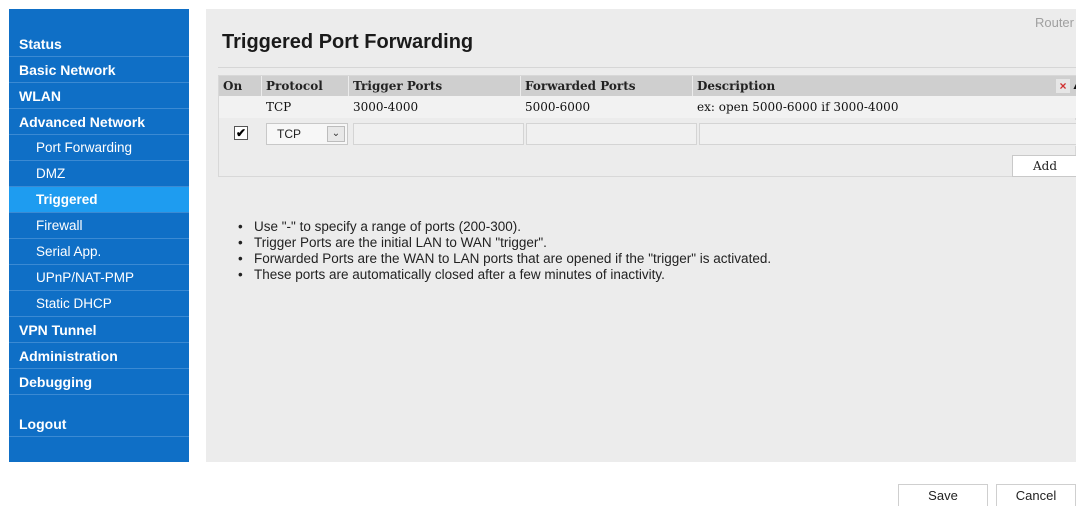 The image size is (1076, 506). Describe the element at coordinates (99, 148) in the screenshot. I see `sidebar-item-port-forwarding: Port Forwarding` at that location.